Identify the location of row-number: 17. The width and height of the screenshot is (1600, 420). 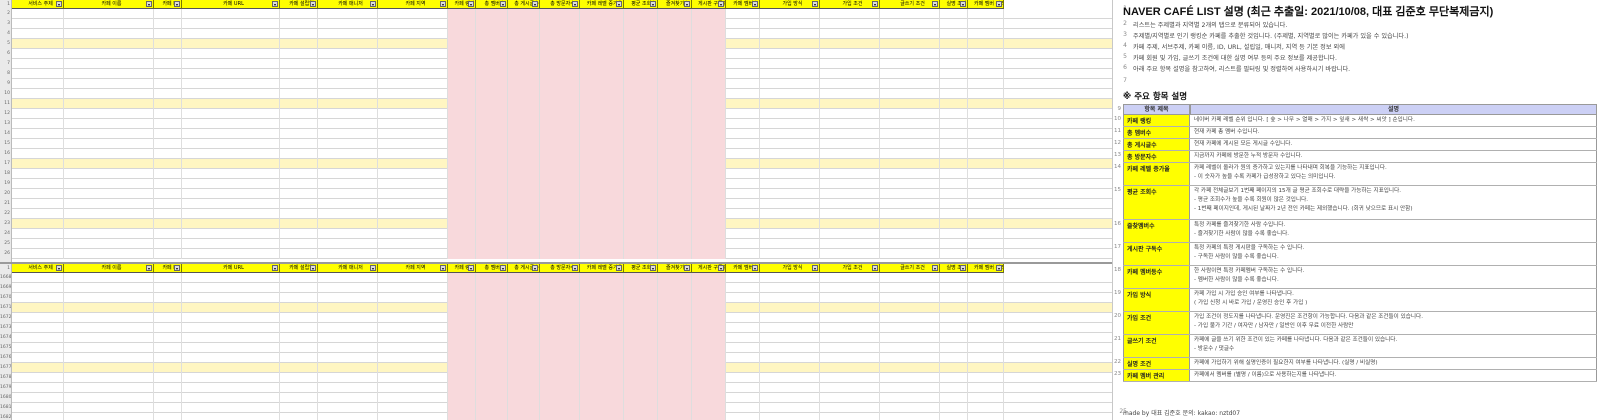
(5, 164).